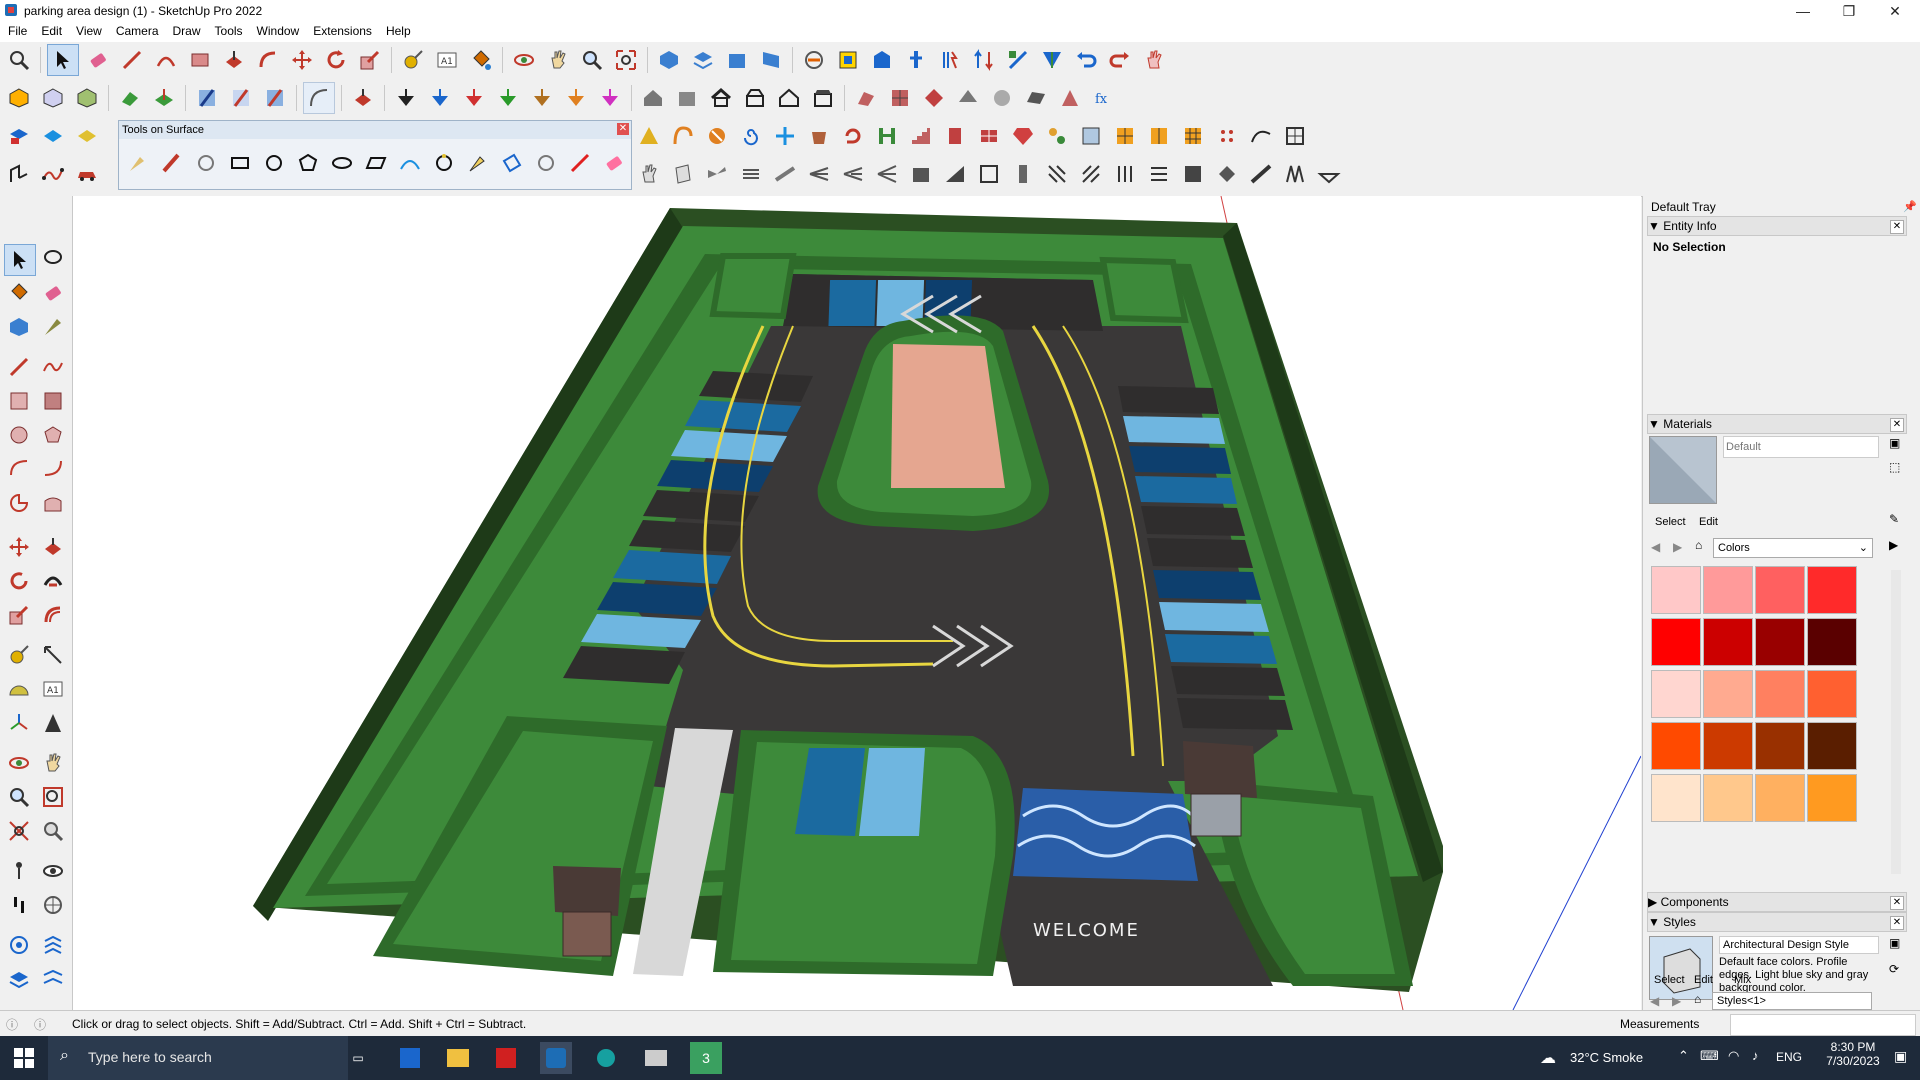 The width and height of the screenshot is (1920, 1080). Describe the element at coordinates (1709, 1056) in the screenshot. I see `network-icon: ⌨` at that location.